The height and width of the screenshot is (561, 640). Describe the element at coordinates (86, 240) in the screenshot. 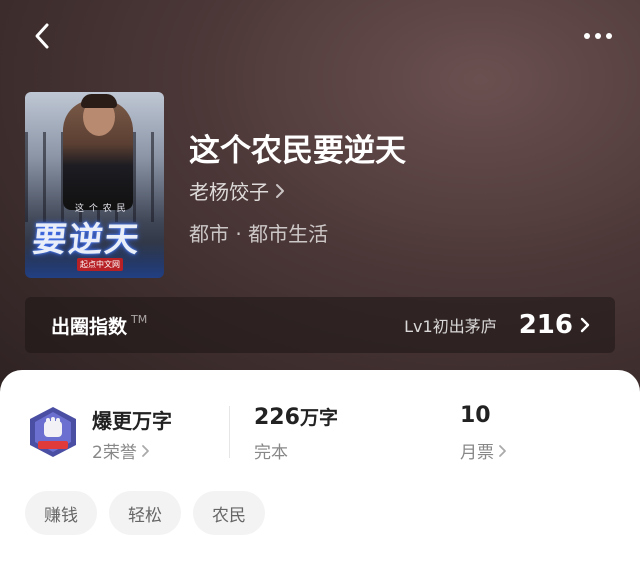

I see `cover-title-text: 要逆天` at that location.